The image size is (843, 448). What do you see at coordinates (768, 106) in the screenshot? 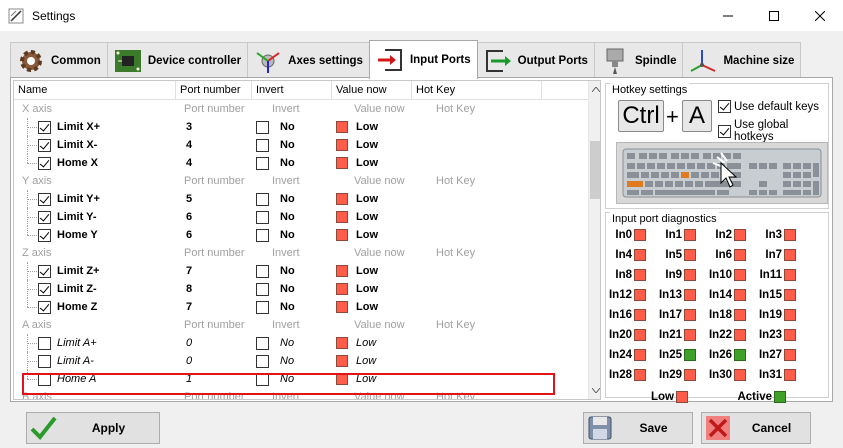
I see `use-default-keys-option: Use default keys` at bounding box center [768, 106].